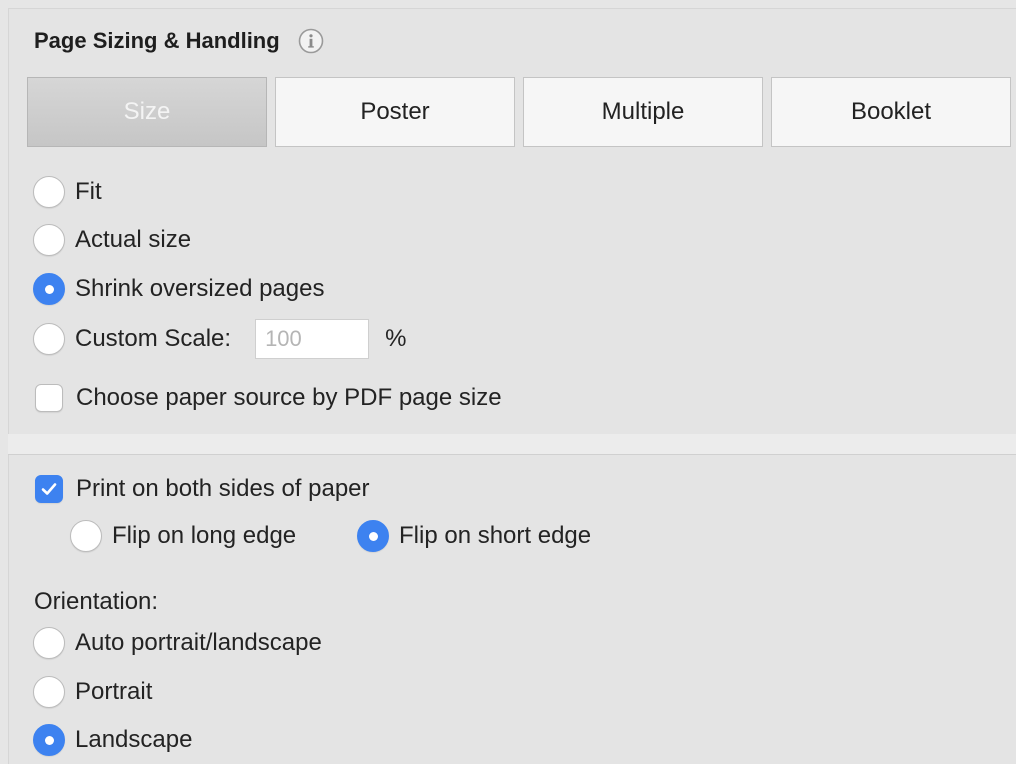  I want to click on custom-scale-label: Custom Scale:, so click(153, 338).